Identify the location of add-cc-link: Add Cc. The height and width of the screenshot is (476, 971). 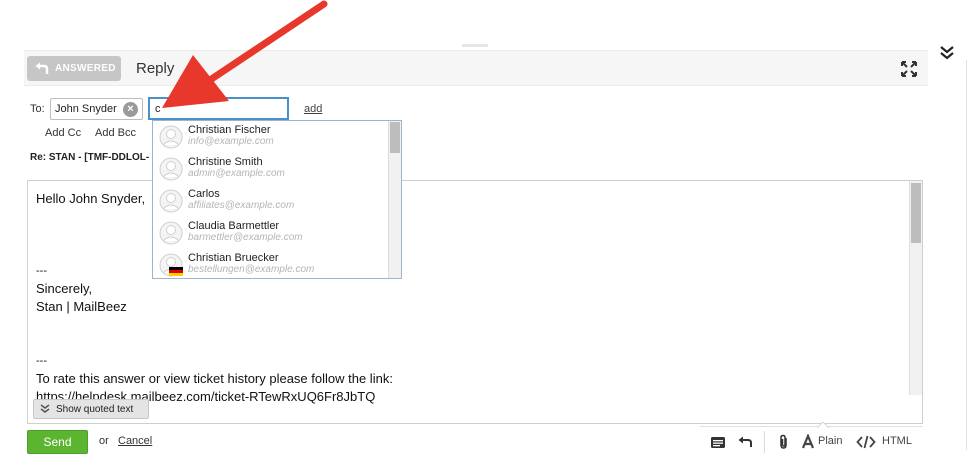
(63, 133).